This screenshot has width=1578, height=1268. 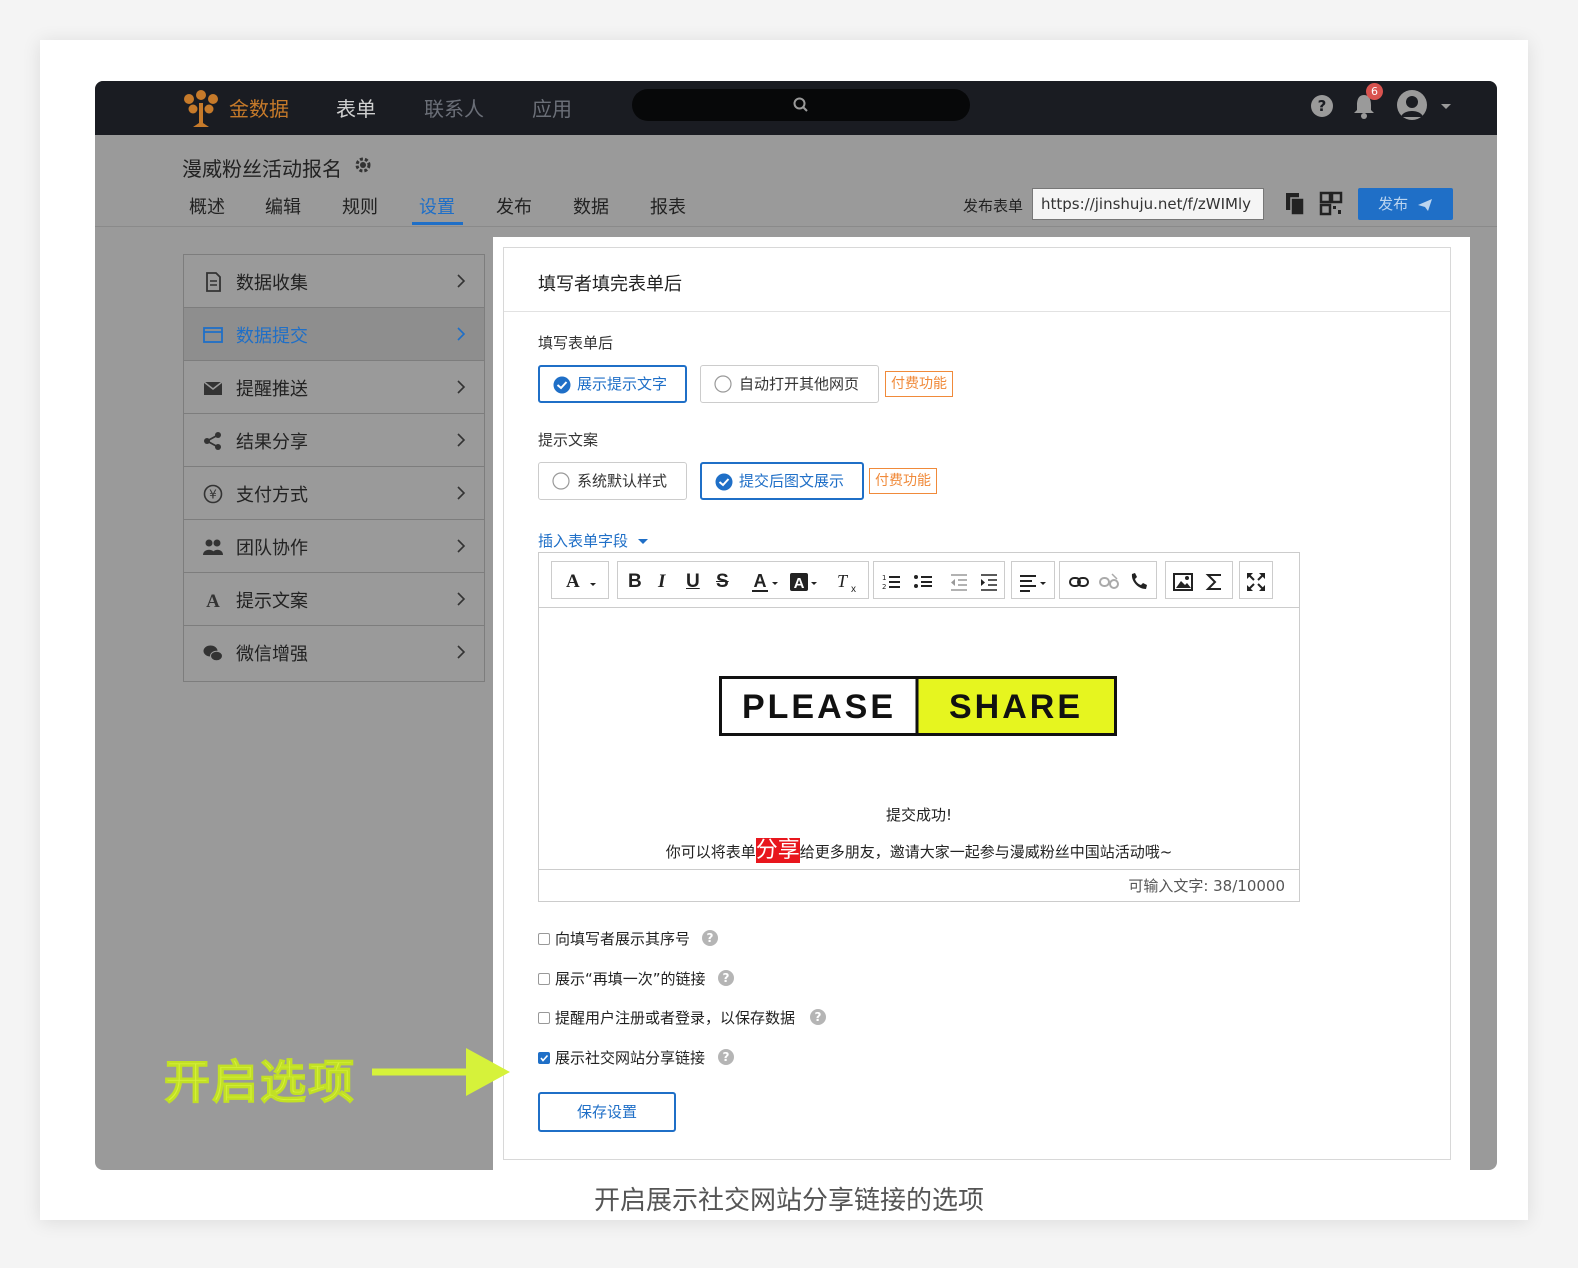 What do you see at coordinates (272, 442) in the screenshot?
I see `sidebar-item-label: 结果分享` at bounding box center [272, 442].